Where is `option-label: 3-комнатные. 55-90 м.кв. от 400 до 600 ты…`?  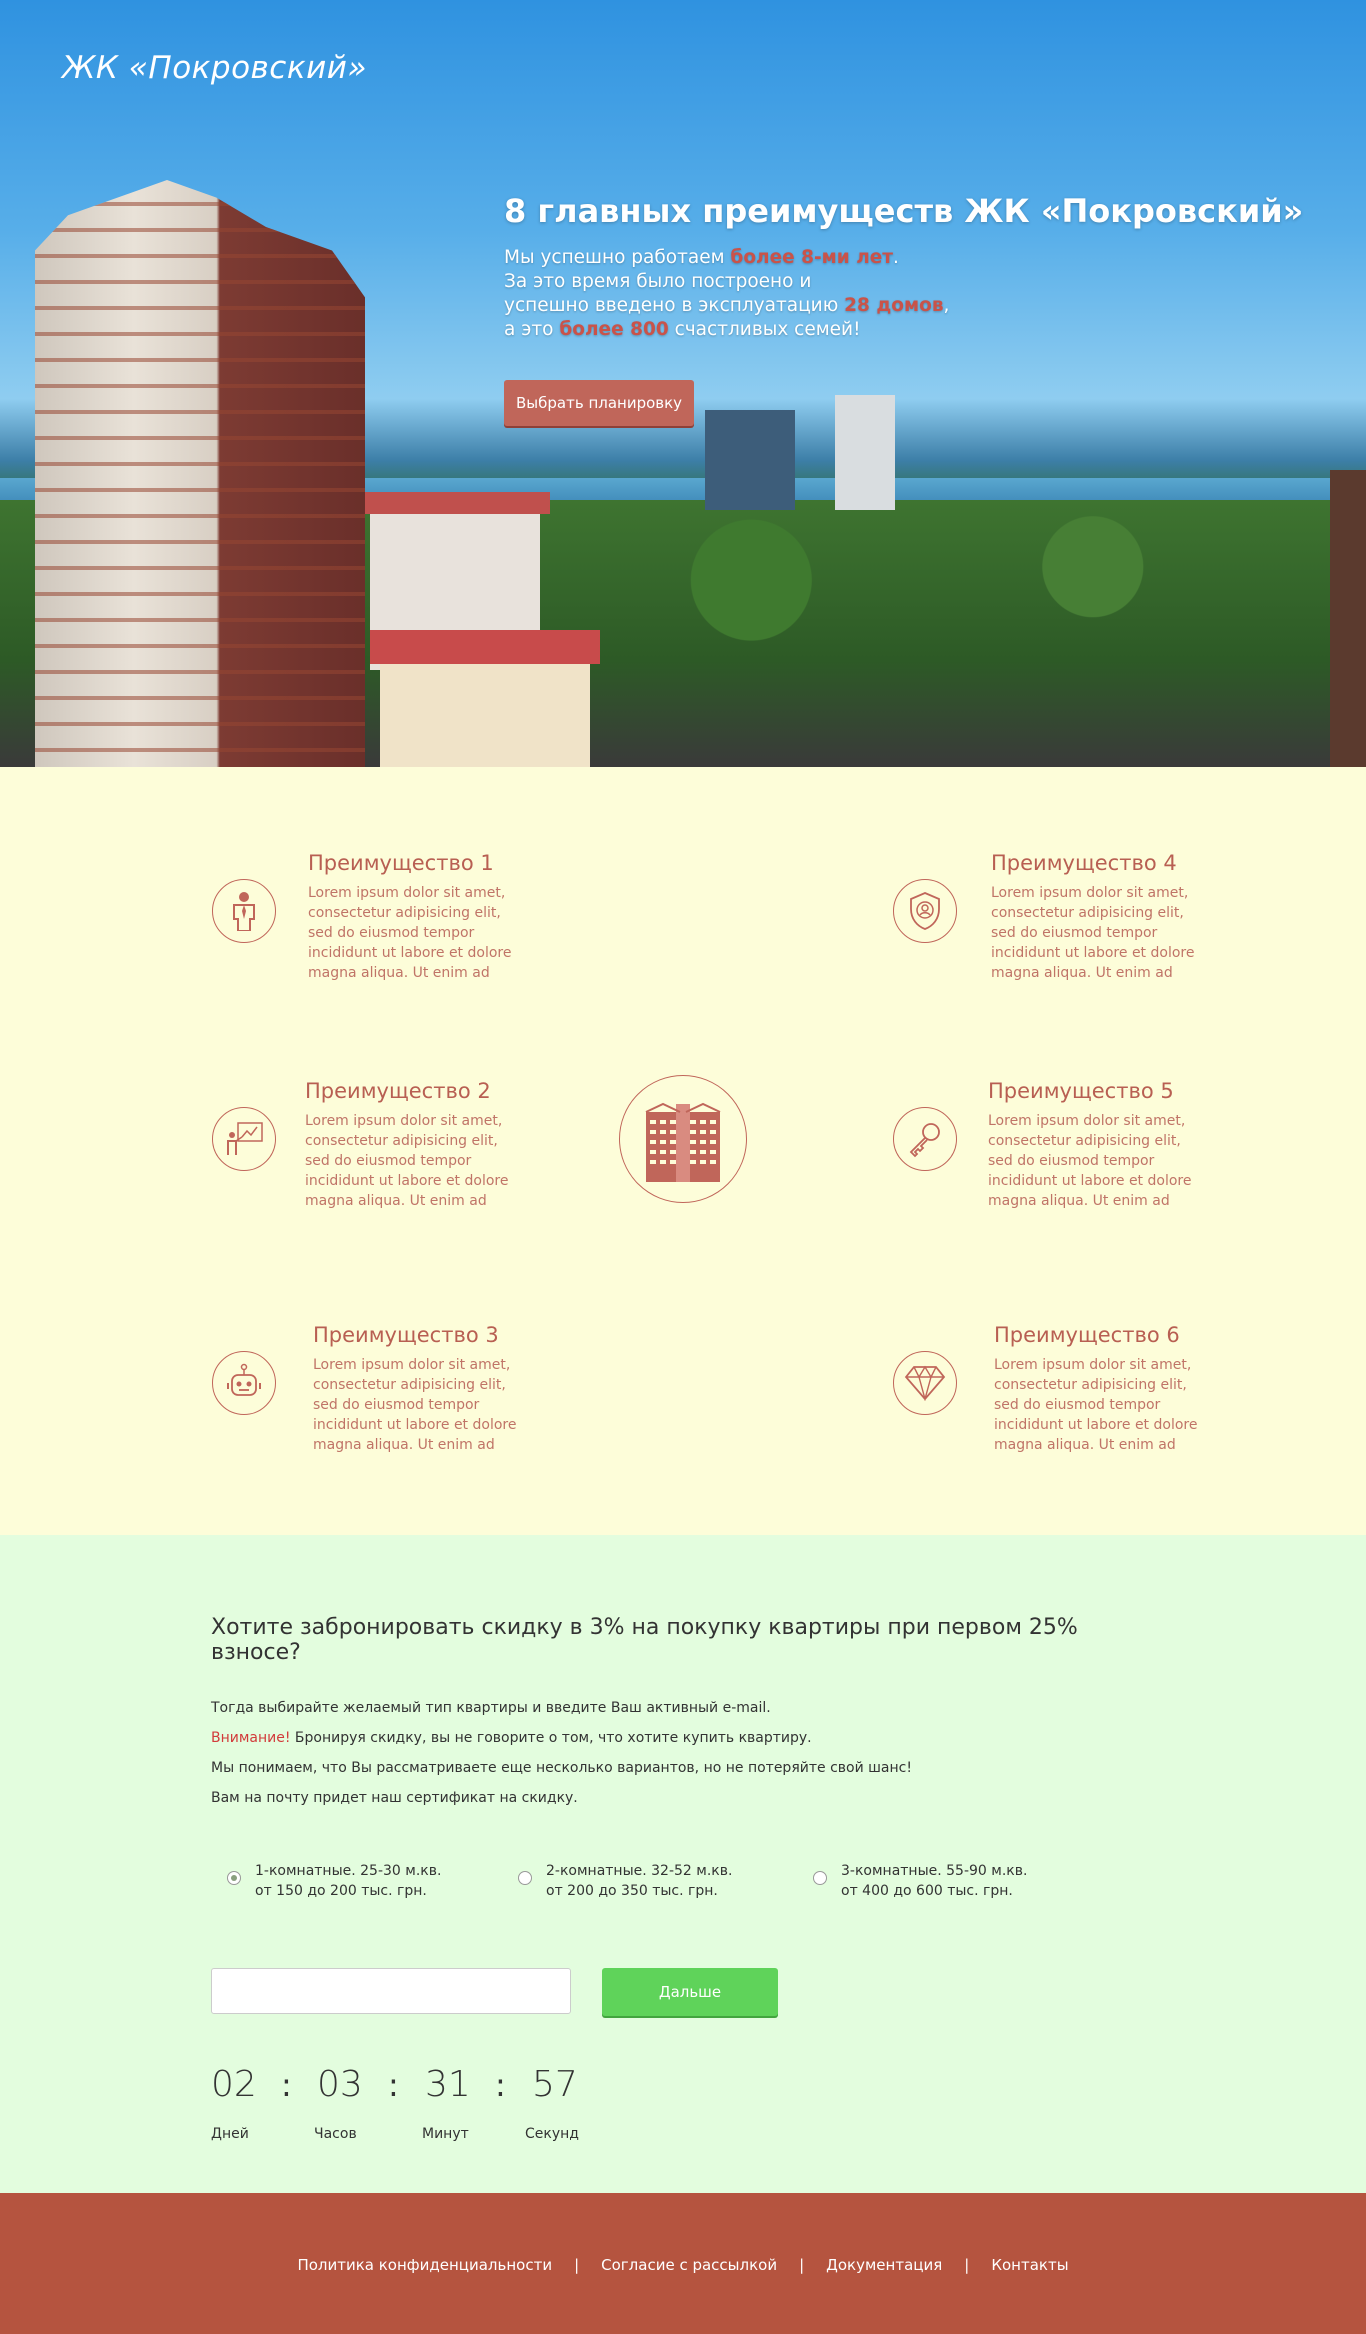
option-label: 3-комнатные. 55-90 м.кв. от 400 до 600 ты… is located at coordinates (934, 1881).